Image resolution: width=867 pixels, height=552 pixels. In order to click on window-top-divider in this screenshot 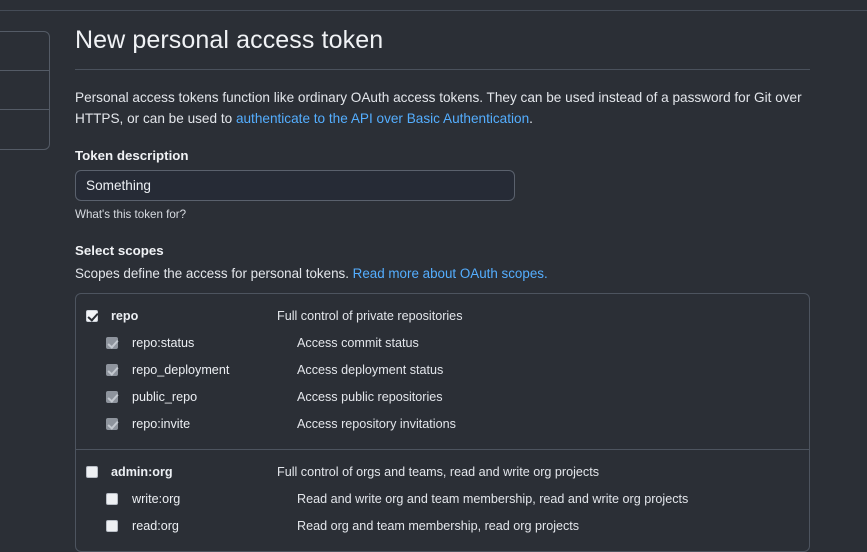, I will do `click(433, 5)`.